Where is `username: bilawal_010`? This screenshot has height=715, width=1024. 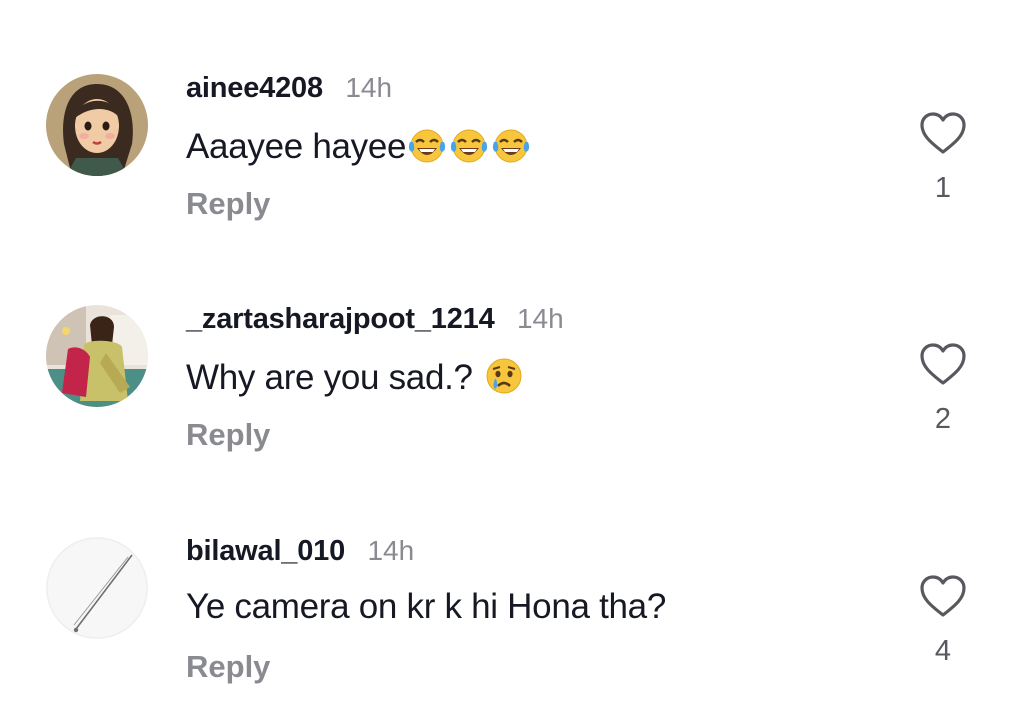
username: bilawal_010 is located at coordinates (265, 551).